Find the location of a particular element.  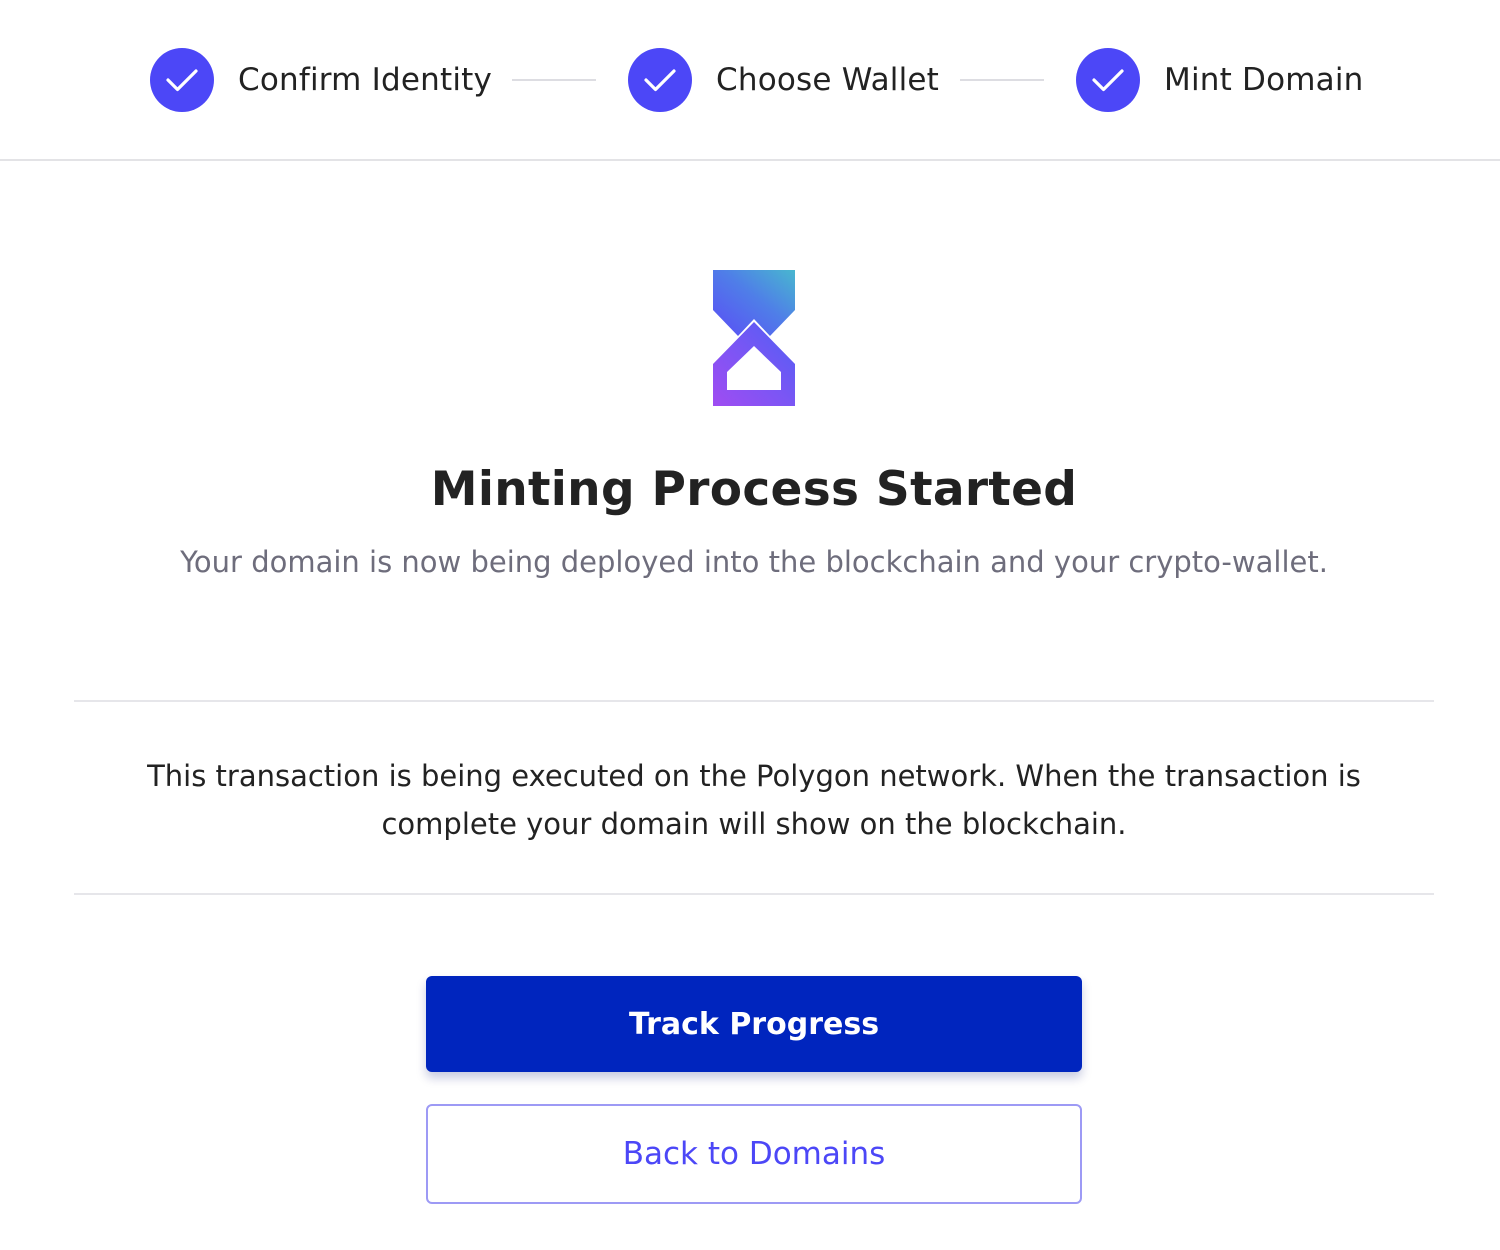

step-label: Confirm Identity is located at coordinates (365, 80).